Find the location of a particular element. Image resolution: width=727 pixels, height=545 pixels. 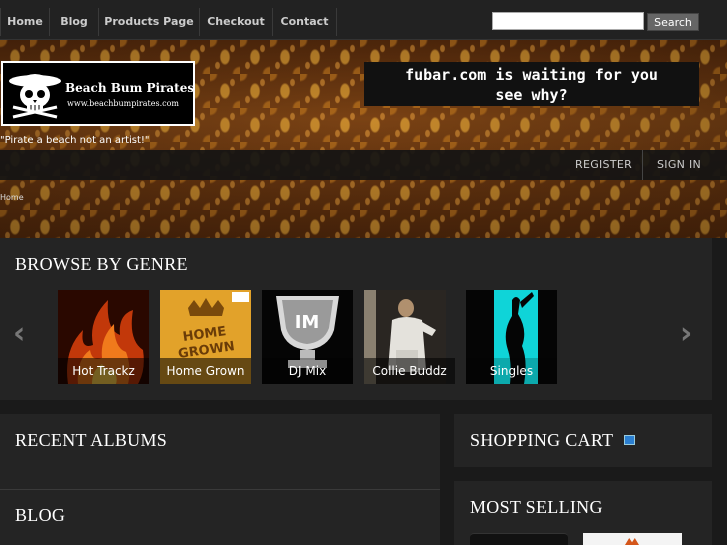

nav-checkout: Checkout is located at coordinates (236, 22).